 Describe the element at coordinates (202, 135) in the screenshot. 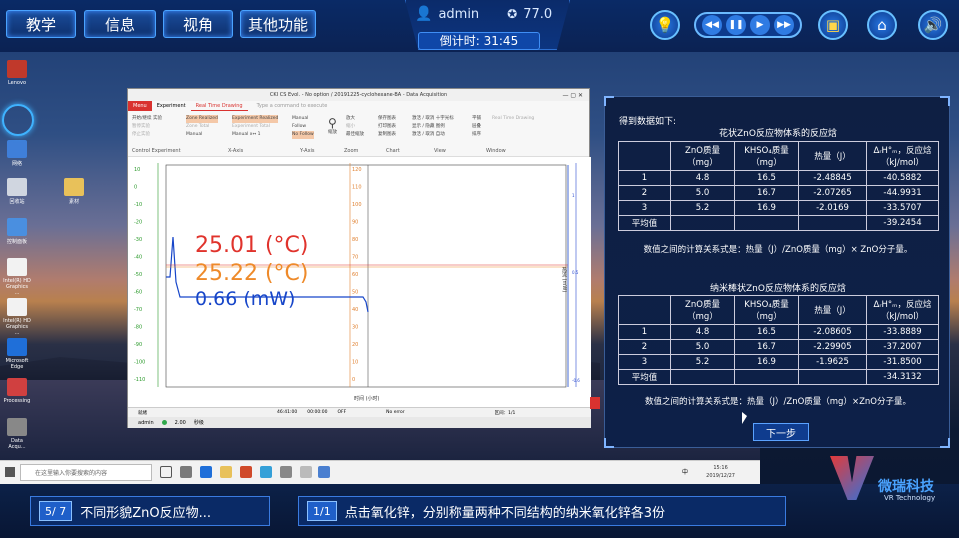

I see `manual-x-button: Manual` at that location.